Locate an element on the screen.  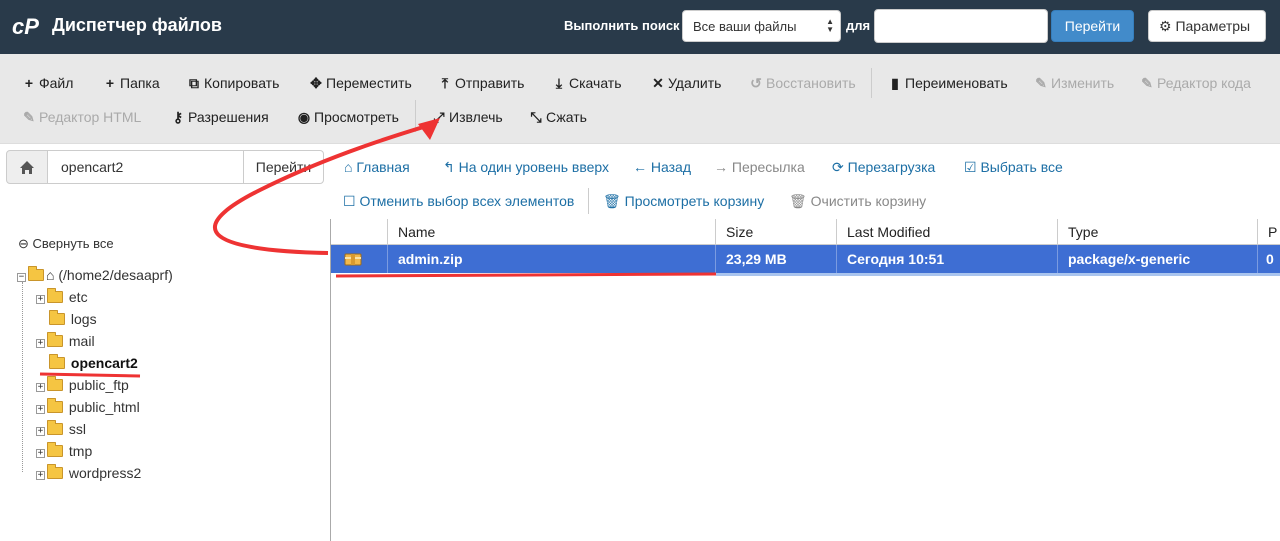
upload-button: ⤒ Отправить is located at coordinates (481, 83).